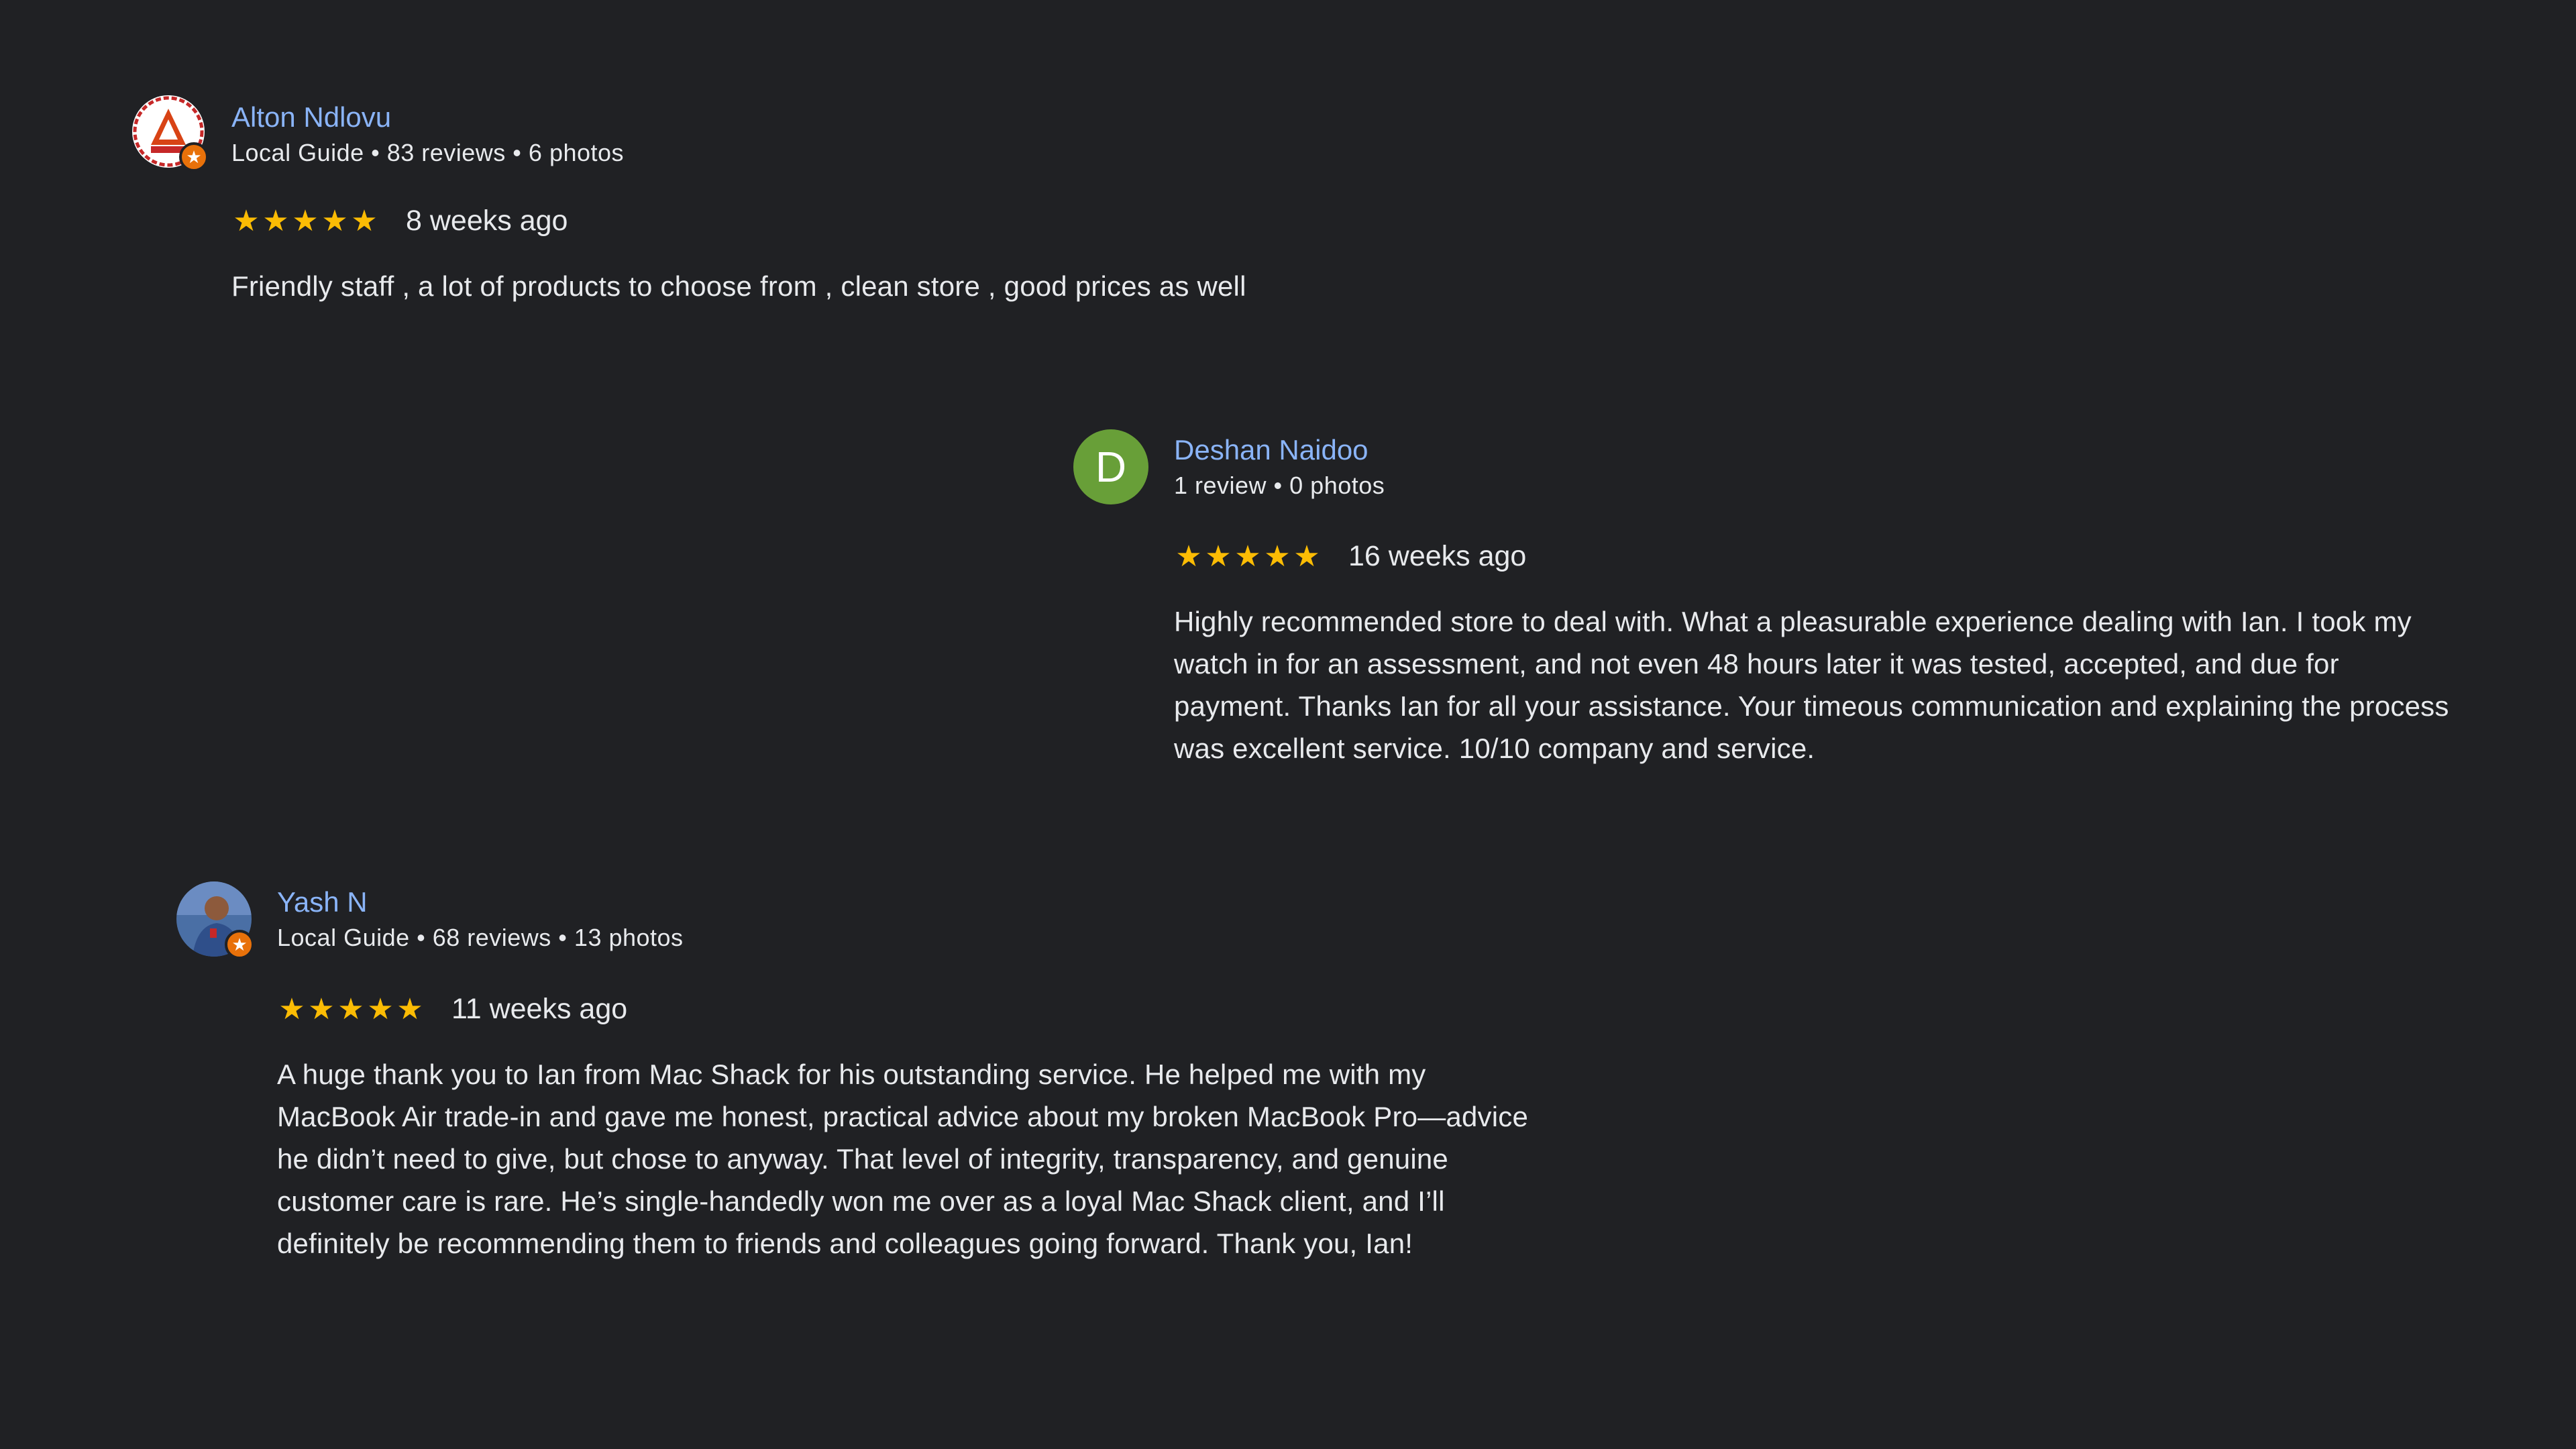  Describe the element at coordinates (1279, 485) in the screenshot. I see `reviewer-meta: 1 review • 0 photos` at that location.